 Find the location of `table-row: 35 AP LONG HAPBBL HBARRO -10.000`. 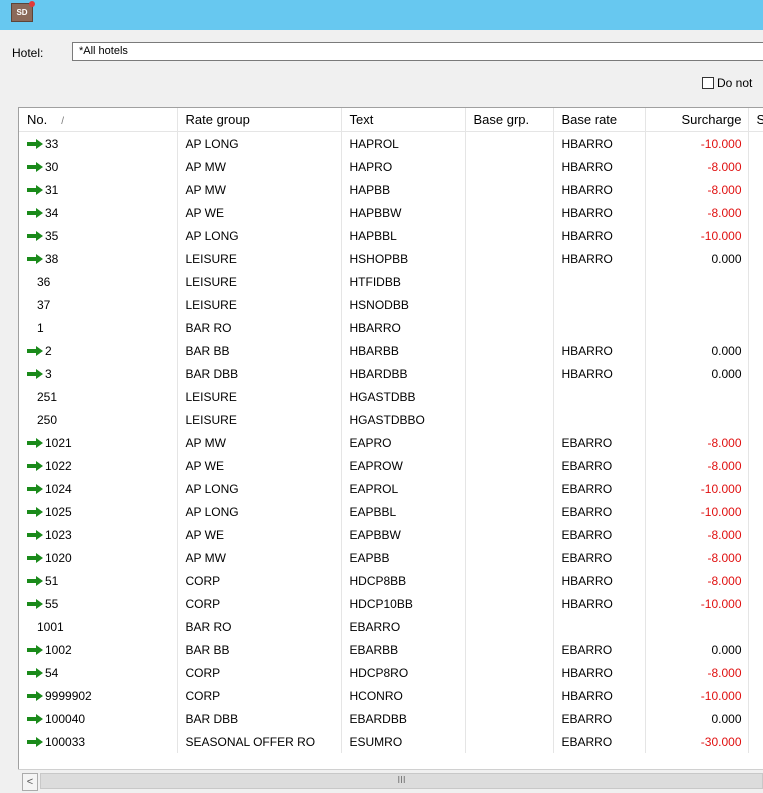

table-row: 35 AP LONG HAPBBL HBARRO -10.000 is located at coordinates (391, 235).